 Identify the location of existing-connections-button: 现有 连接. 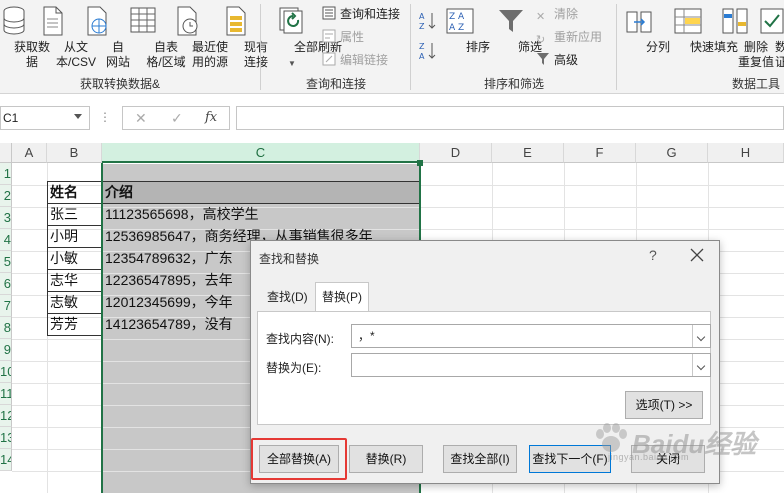
(242, 37).